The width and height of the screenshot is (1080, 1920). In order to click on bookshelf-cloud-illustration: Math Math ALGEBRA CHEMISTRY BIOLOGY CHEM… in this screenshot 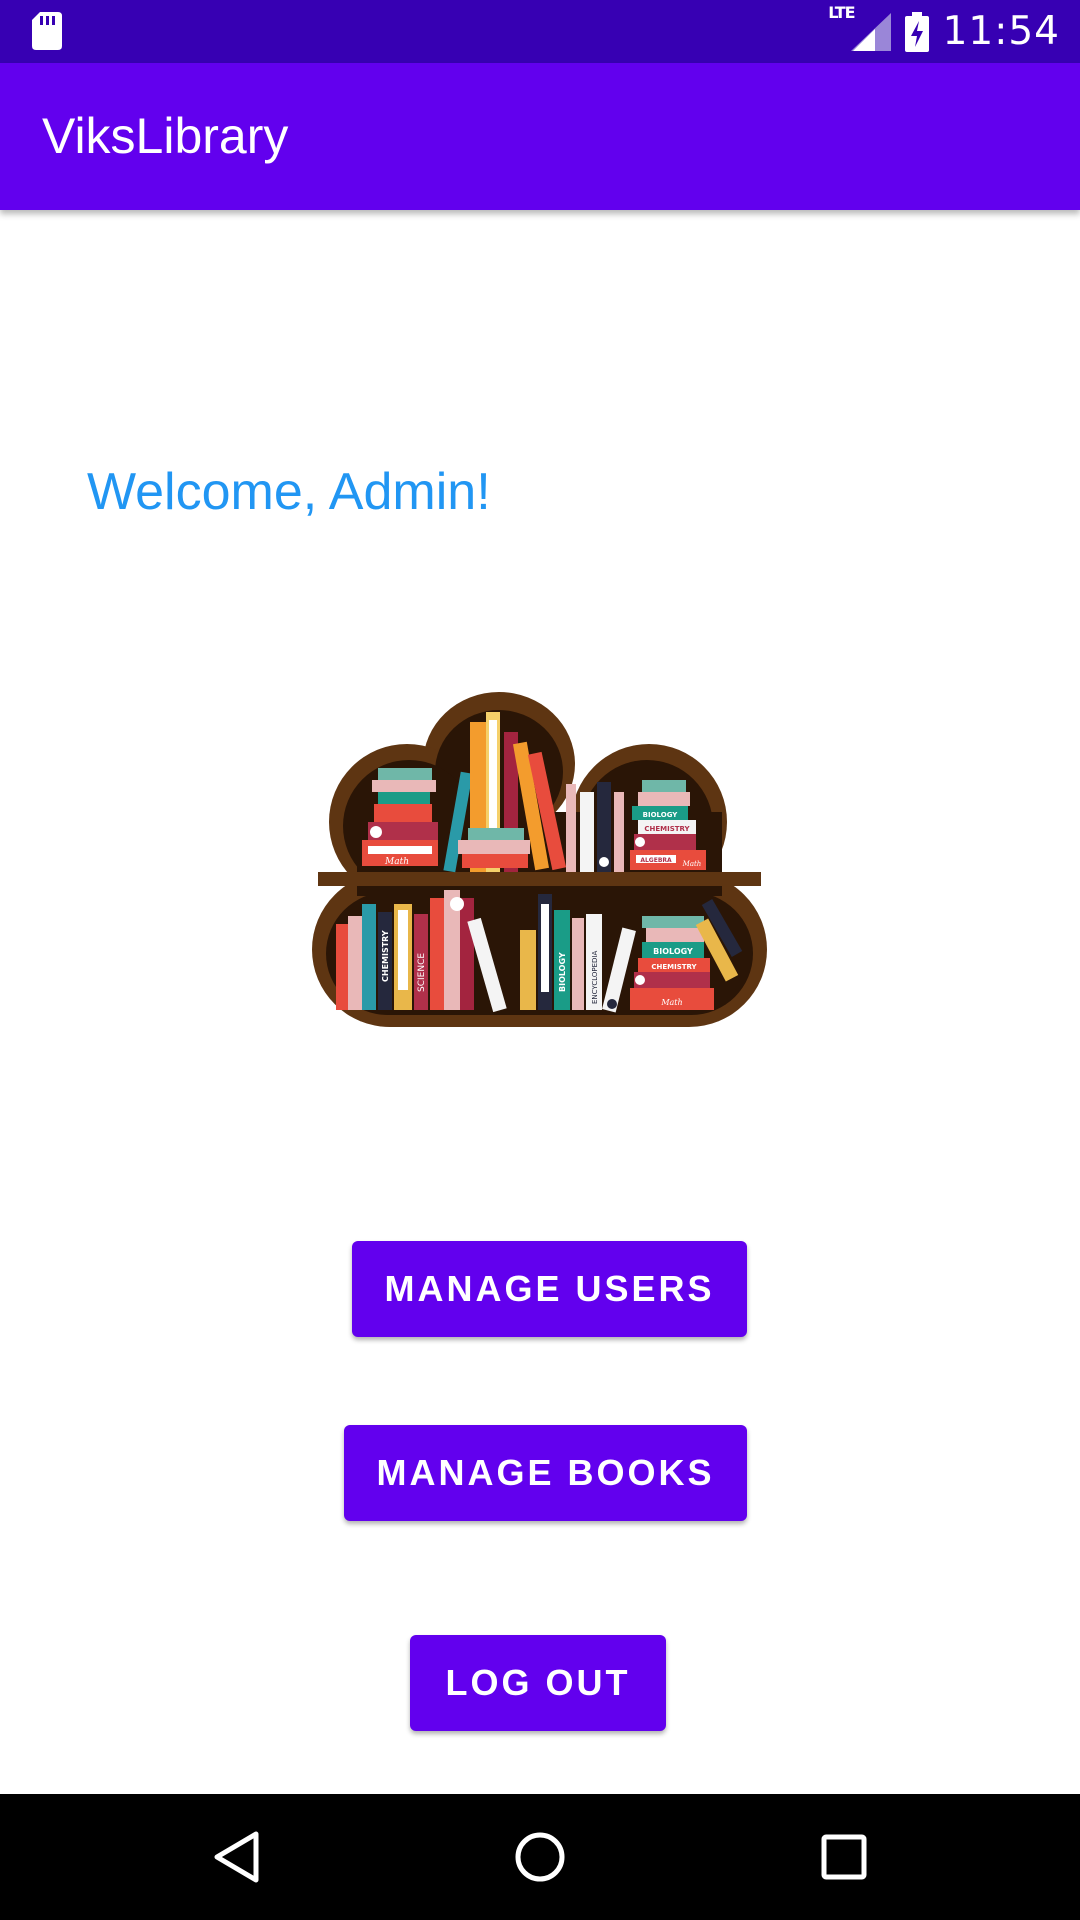, I will do `click(539, 859)`.